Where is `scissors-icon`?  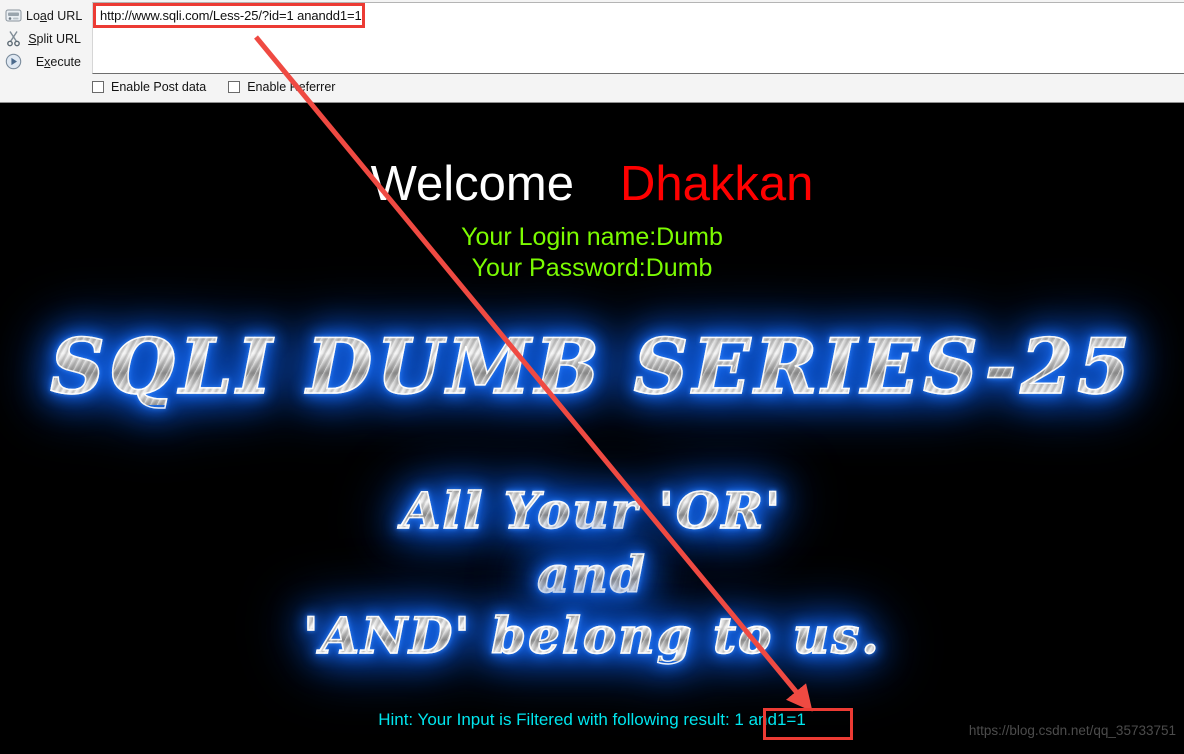 scissors-icon is located at coordinates (13, 39).